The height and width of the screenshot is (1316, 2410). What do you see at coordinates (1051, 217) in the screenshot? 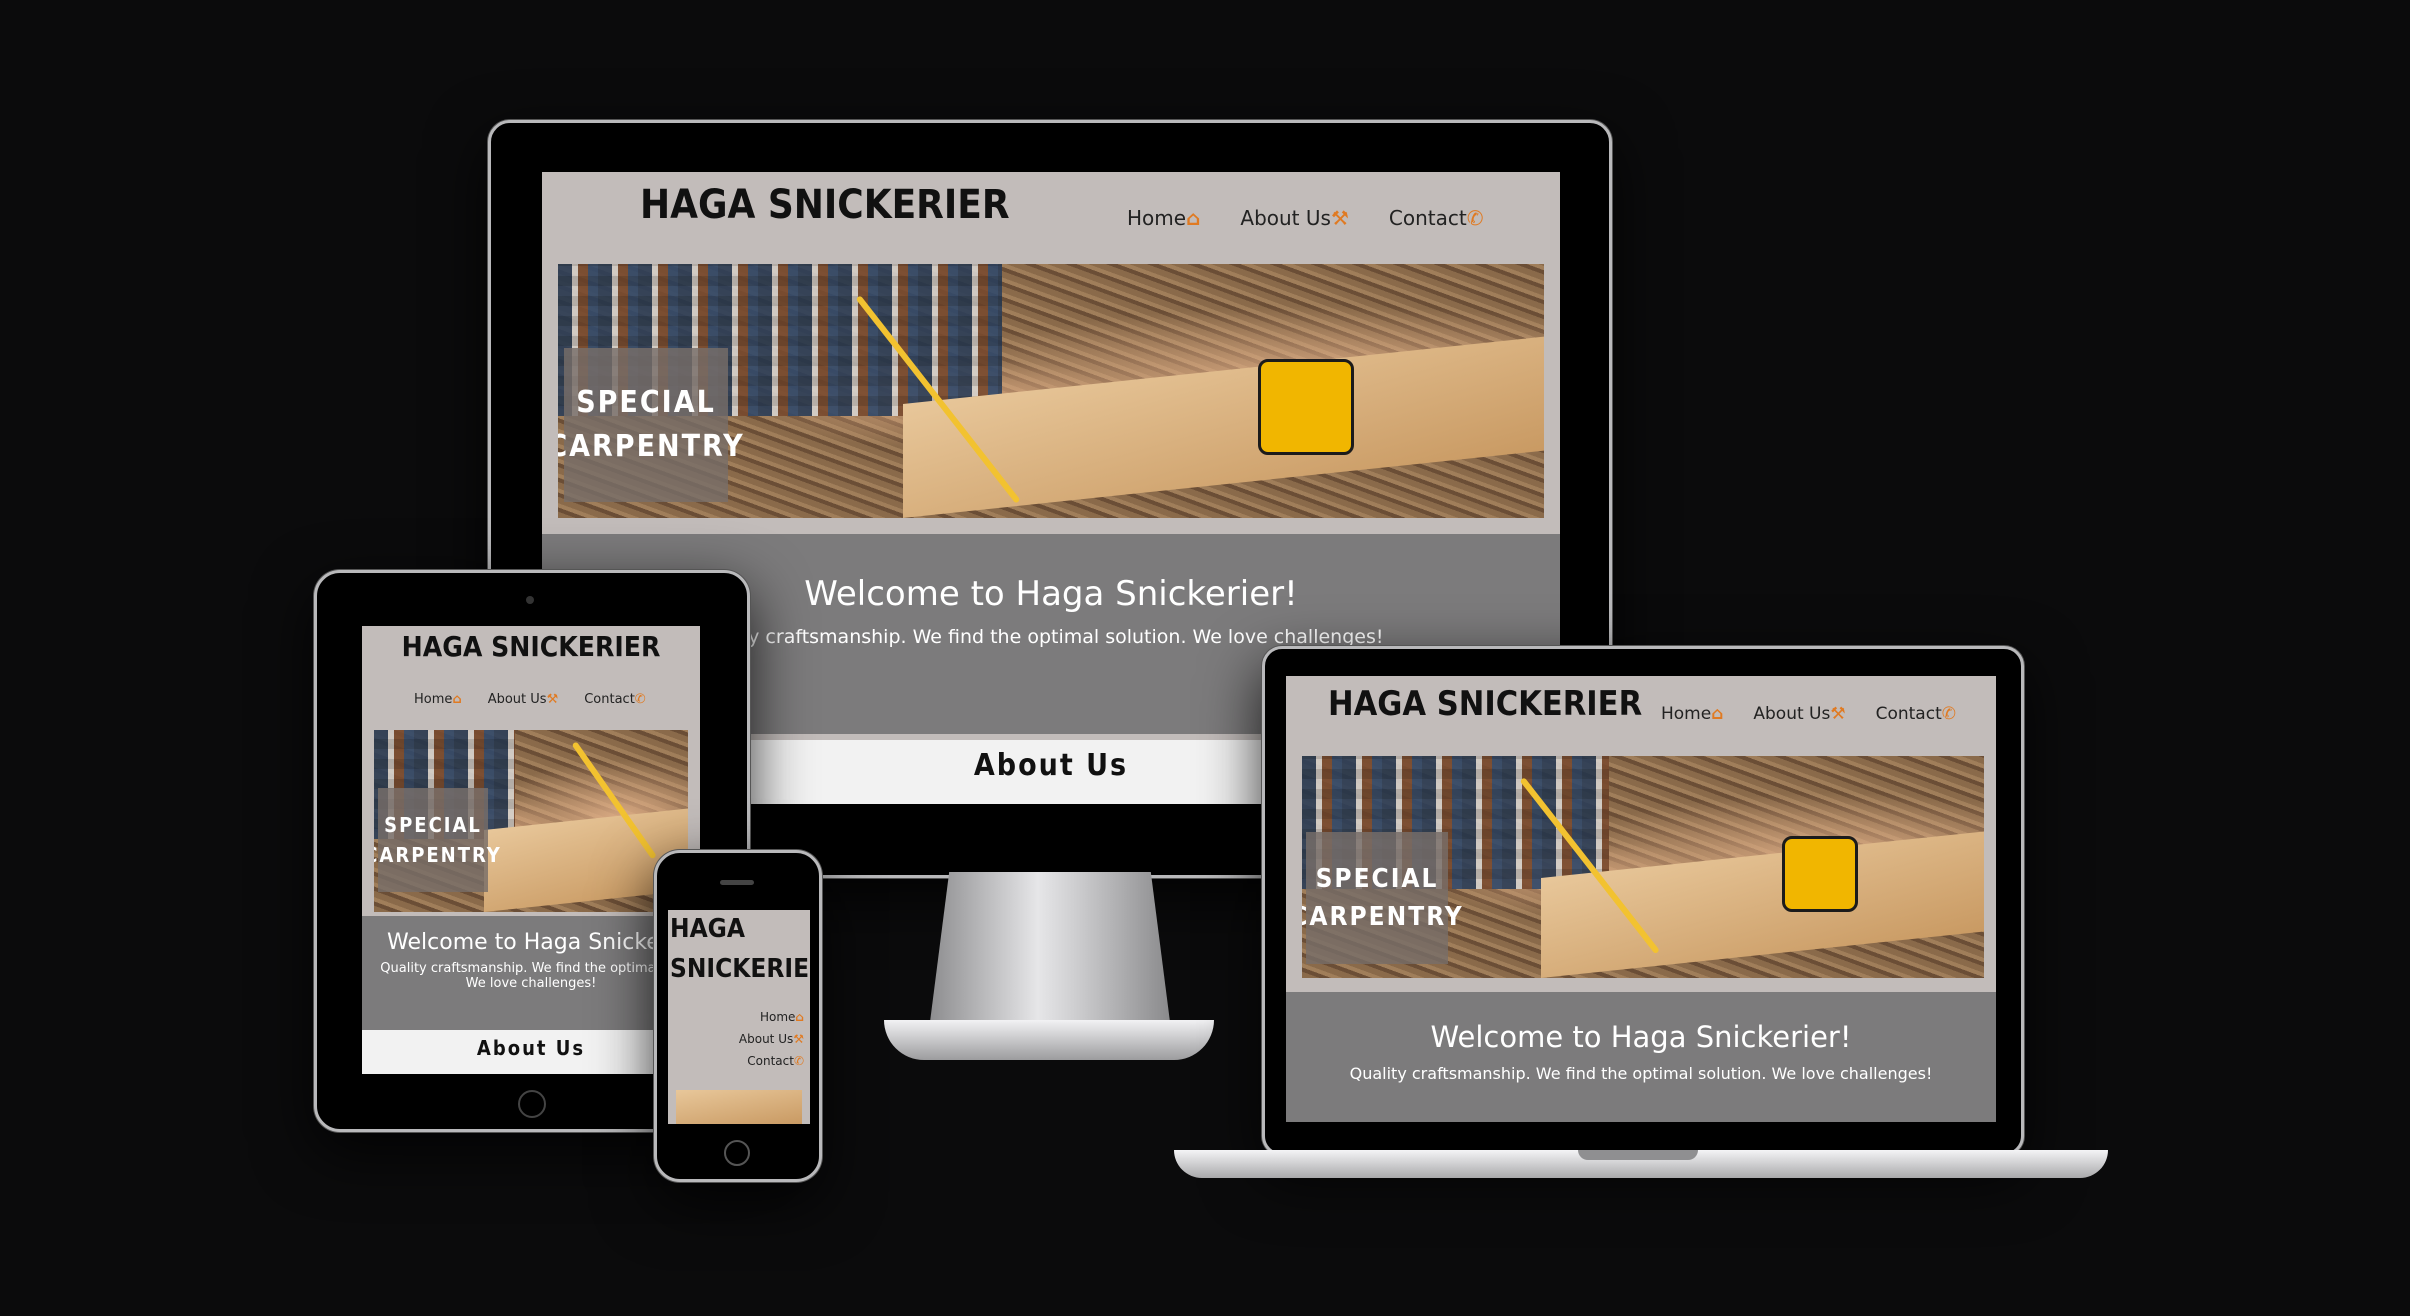
I see `monitor-site-header: HAGA SNICKERIER Home ⌂ About Us ⚒ Contact ✆` at bounding box center [1051, 217].